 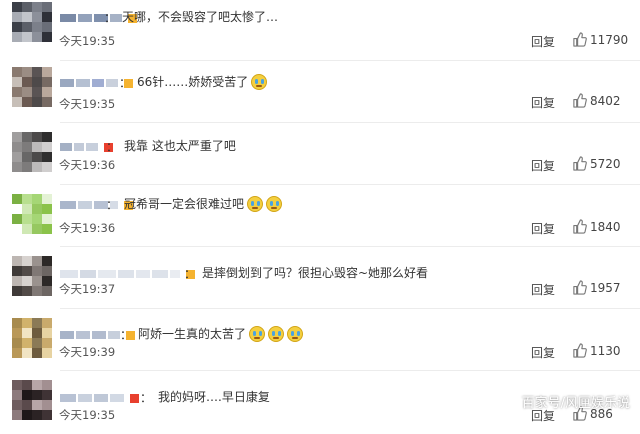 I want to click on comment-text: 我的妈呀….早日康复, so click(x=214, y=396).